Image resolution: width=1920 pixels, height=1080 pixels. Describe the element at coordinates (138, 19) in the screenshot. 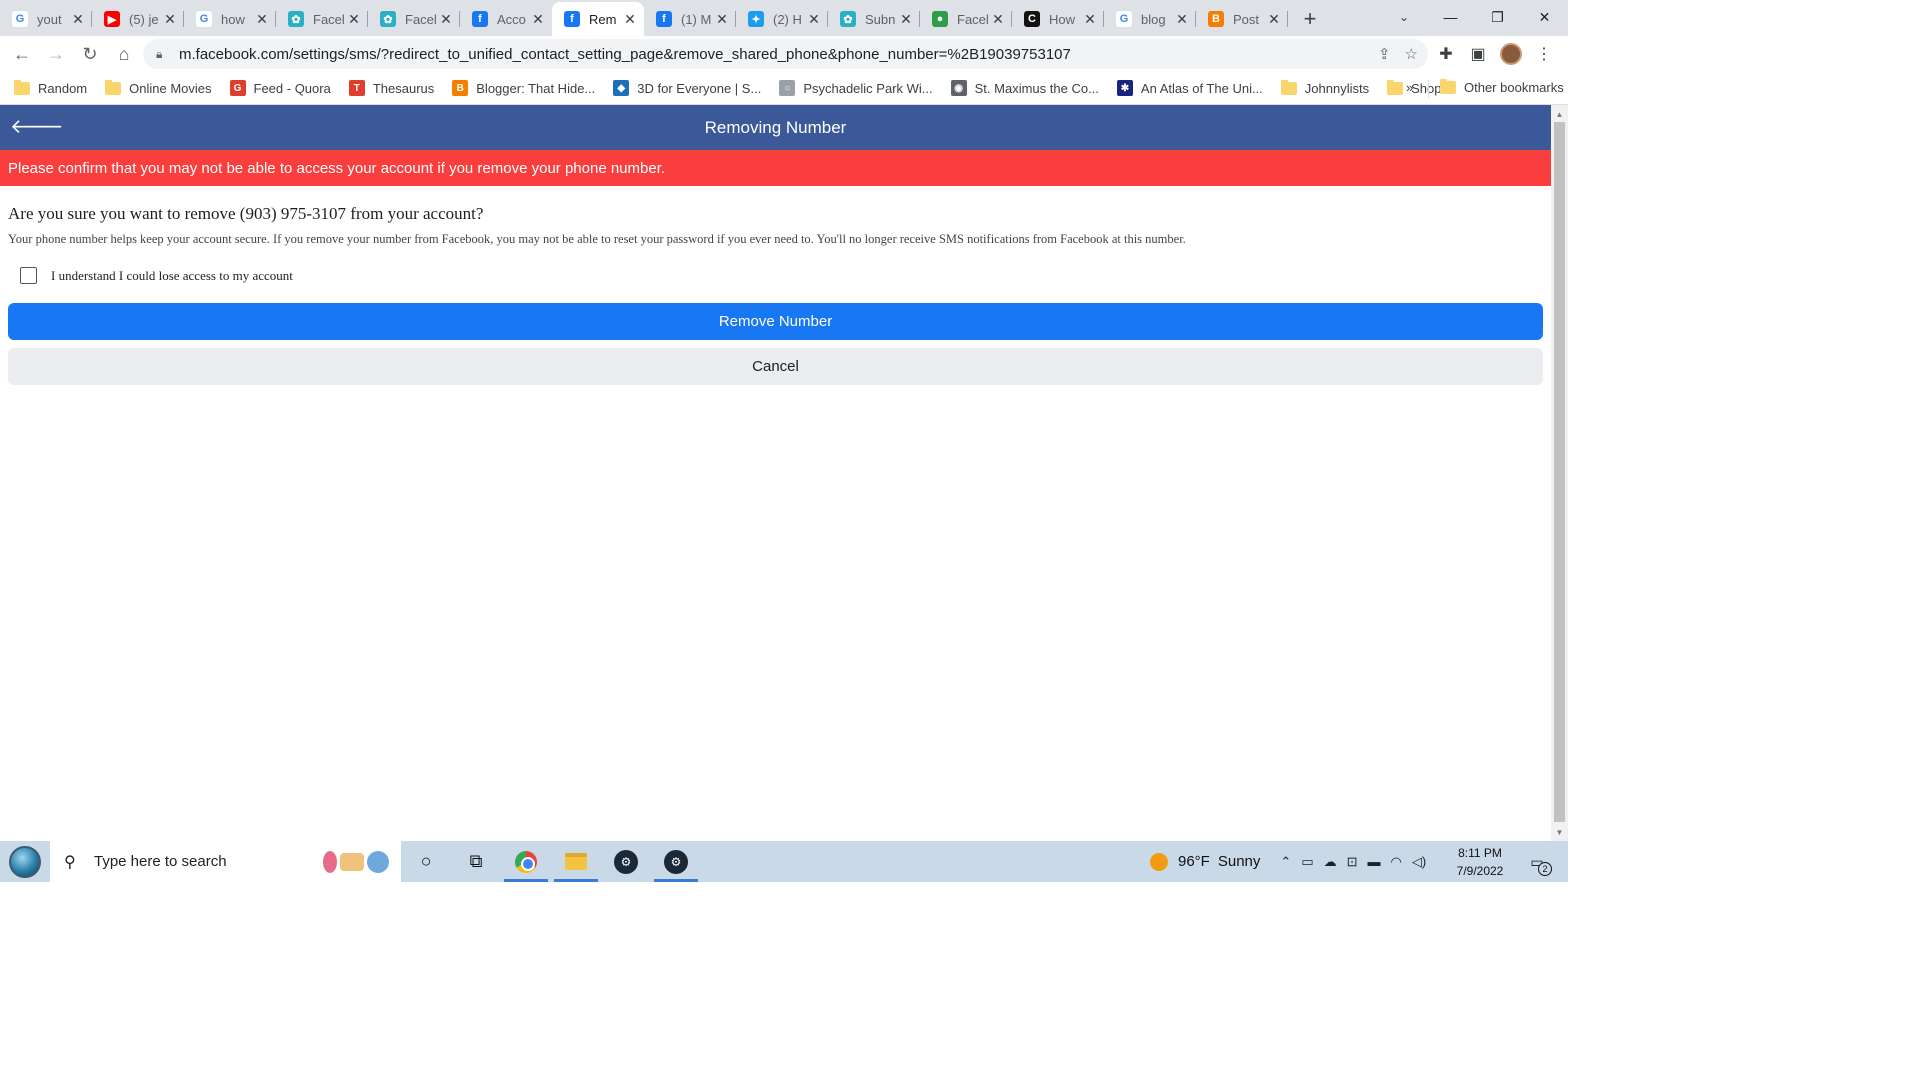

I see `browser-tab: ▶ (5) je ✕` at that location.